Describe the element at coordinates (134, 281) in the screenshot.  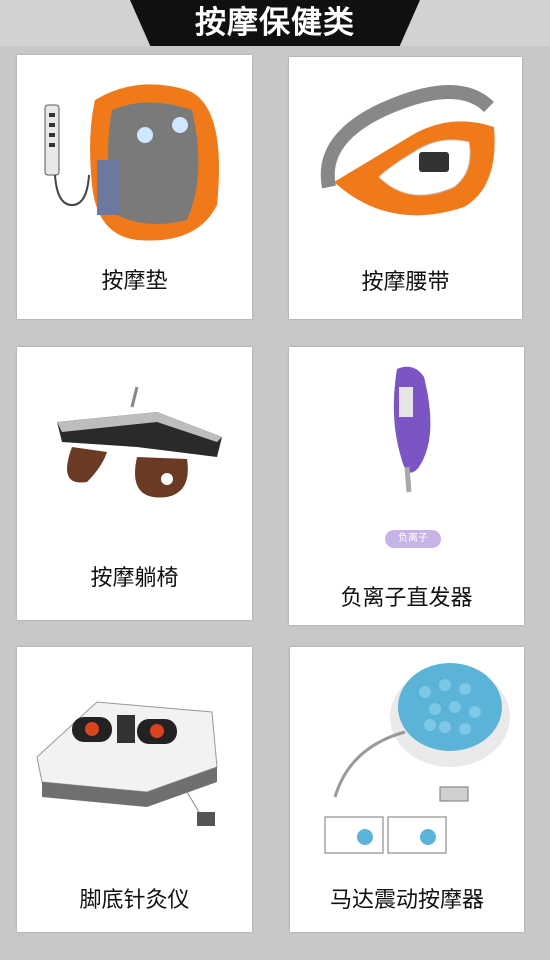
I see `product-label: 按摩垫` at that location.